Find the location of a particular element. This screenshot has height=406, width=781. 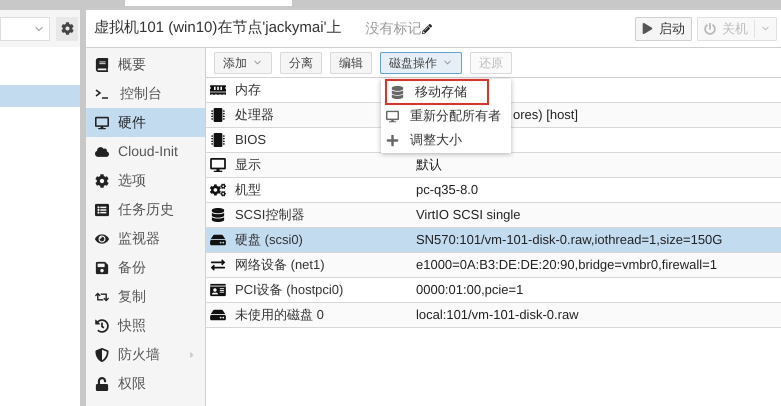

menu-item: 移动存储 is located at coordinates (437, 92).